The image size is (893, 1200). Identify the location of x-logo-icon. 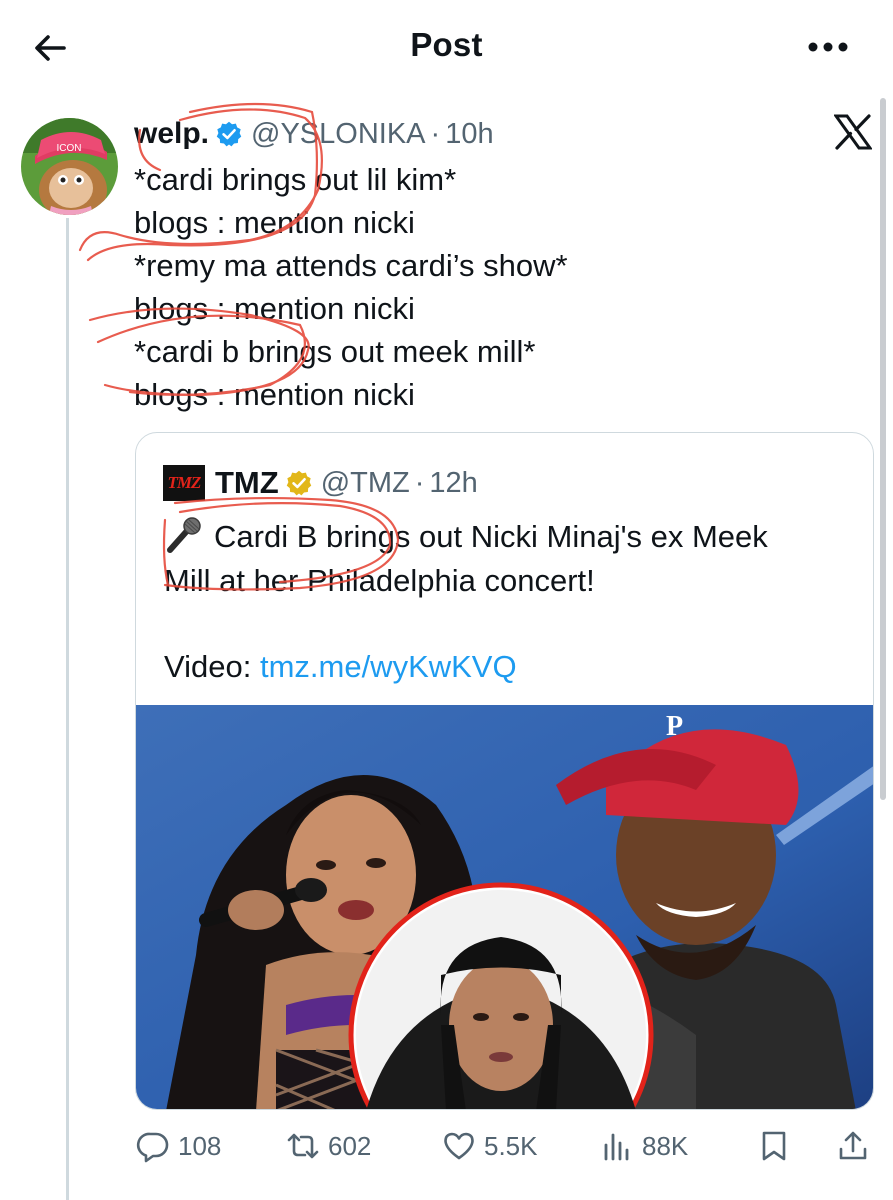
(853, 132).